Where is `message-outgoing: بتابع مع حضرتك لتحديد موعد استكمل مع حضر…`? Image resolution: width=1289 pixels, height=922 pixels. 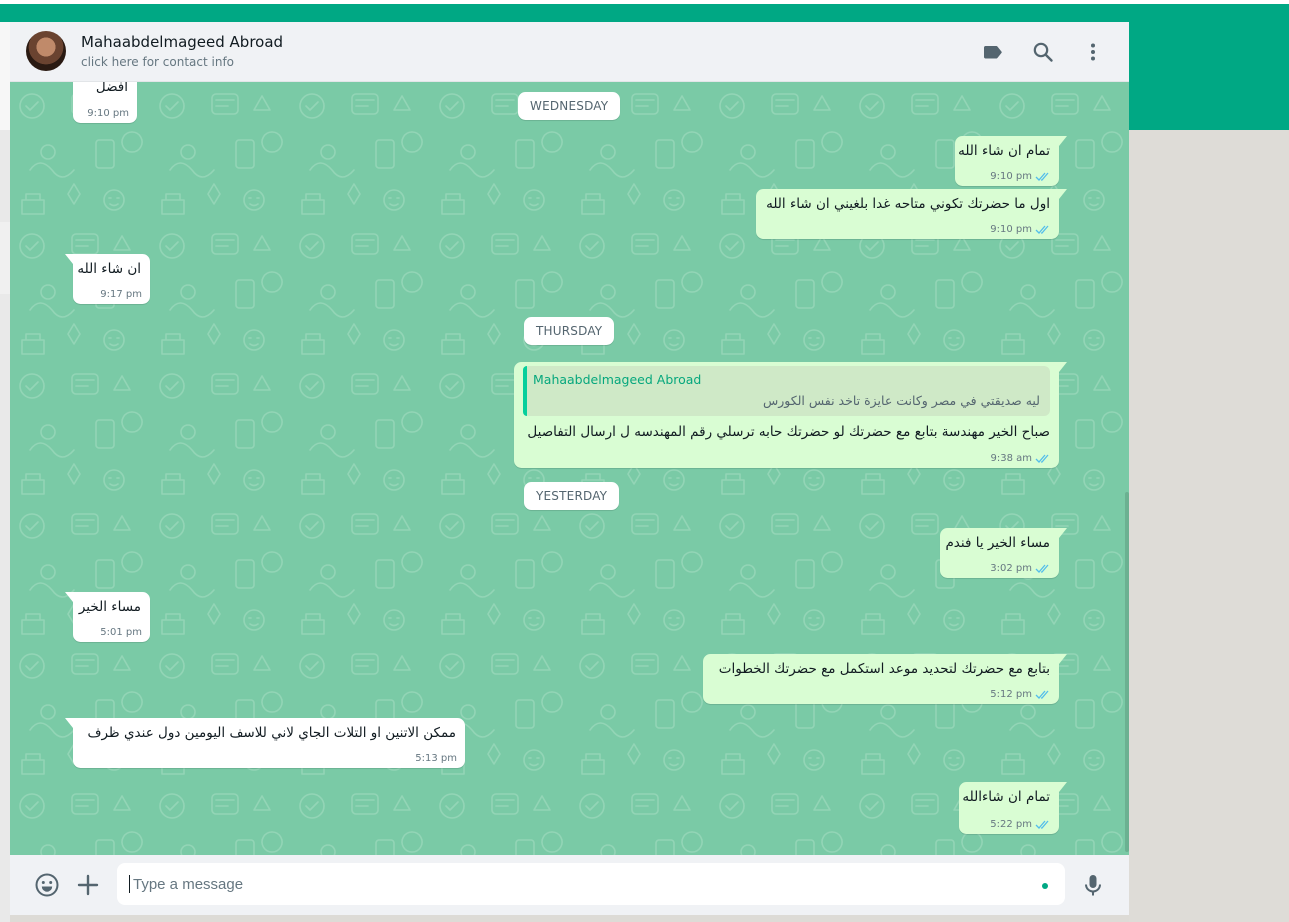 message-outgoing: بتابع مع حضرتك لتحديد موعد استكمل مع حضر… is located at coordinates (885, 679).